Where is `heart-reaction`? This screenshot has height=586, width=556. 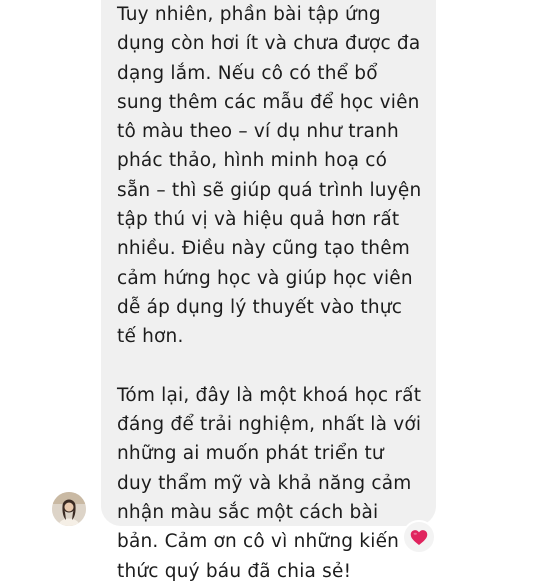 heart-reaction is located at coordinates (419, 537).